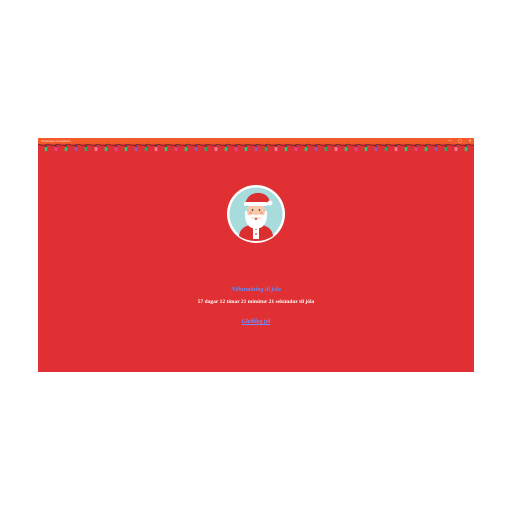 The height and width of the screenshot is (512, 512). Describe the element at coordinates (256, 219) in the screenshot. I see `santa-mouth` at that location.